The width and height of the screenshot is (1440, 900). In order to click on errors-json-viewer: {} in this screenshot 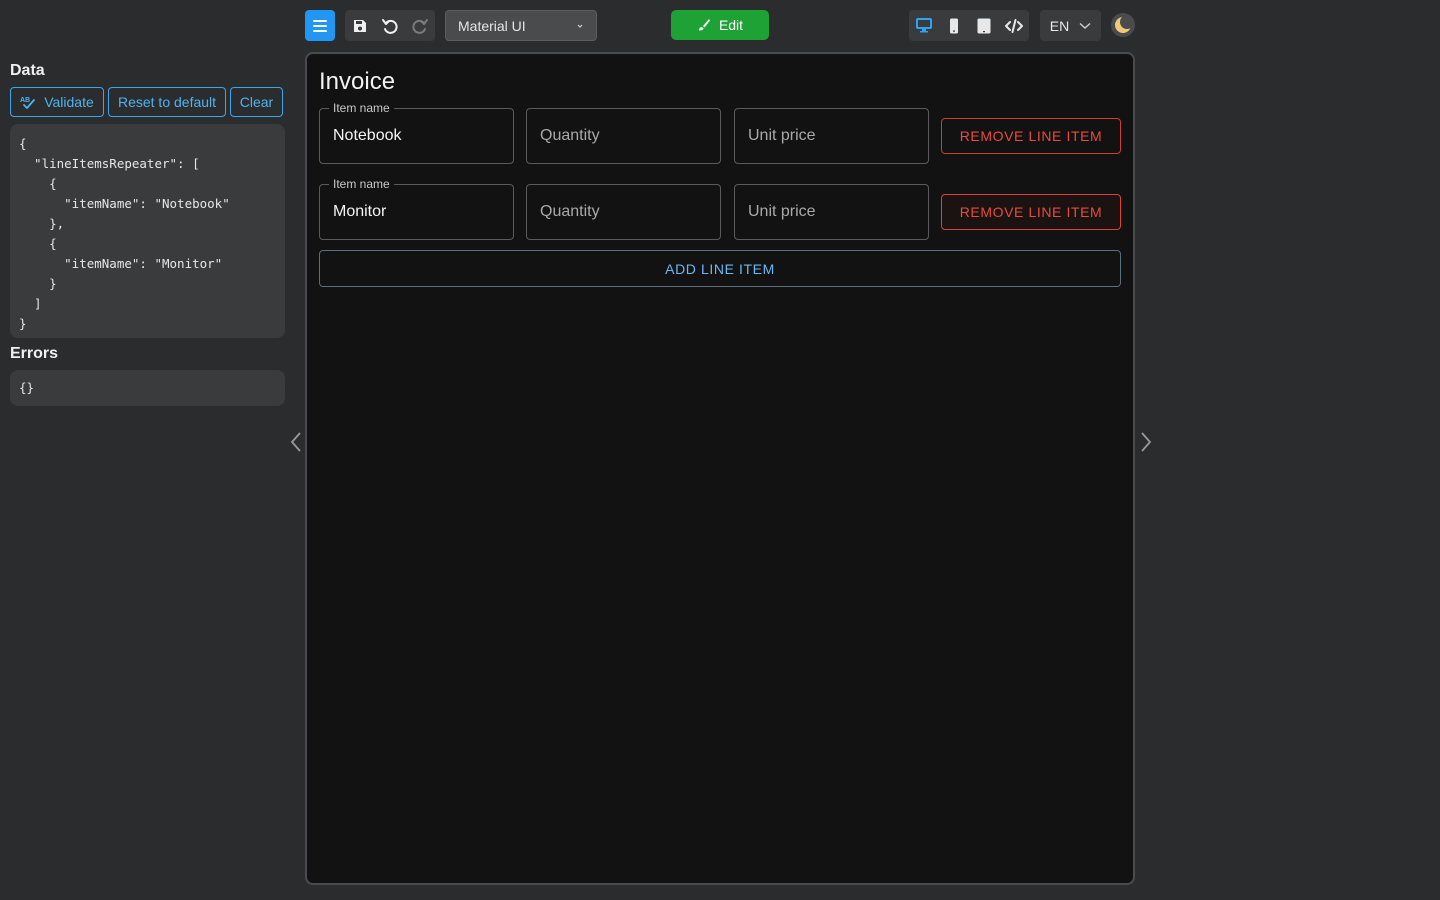, I will do `click(147, 388)`.